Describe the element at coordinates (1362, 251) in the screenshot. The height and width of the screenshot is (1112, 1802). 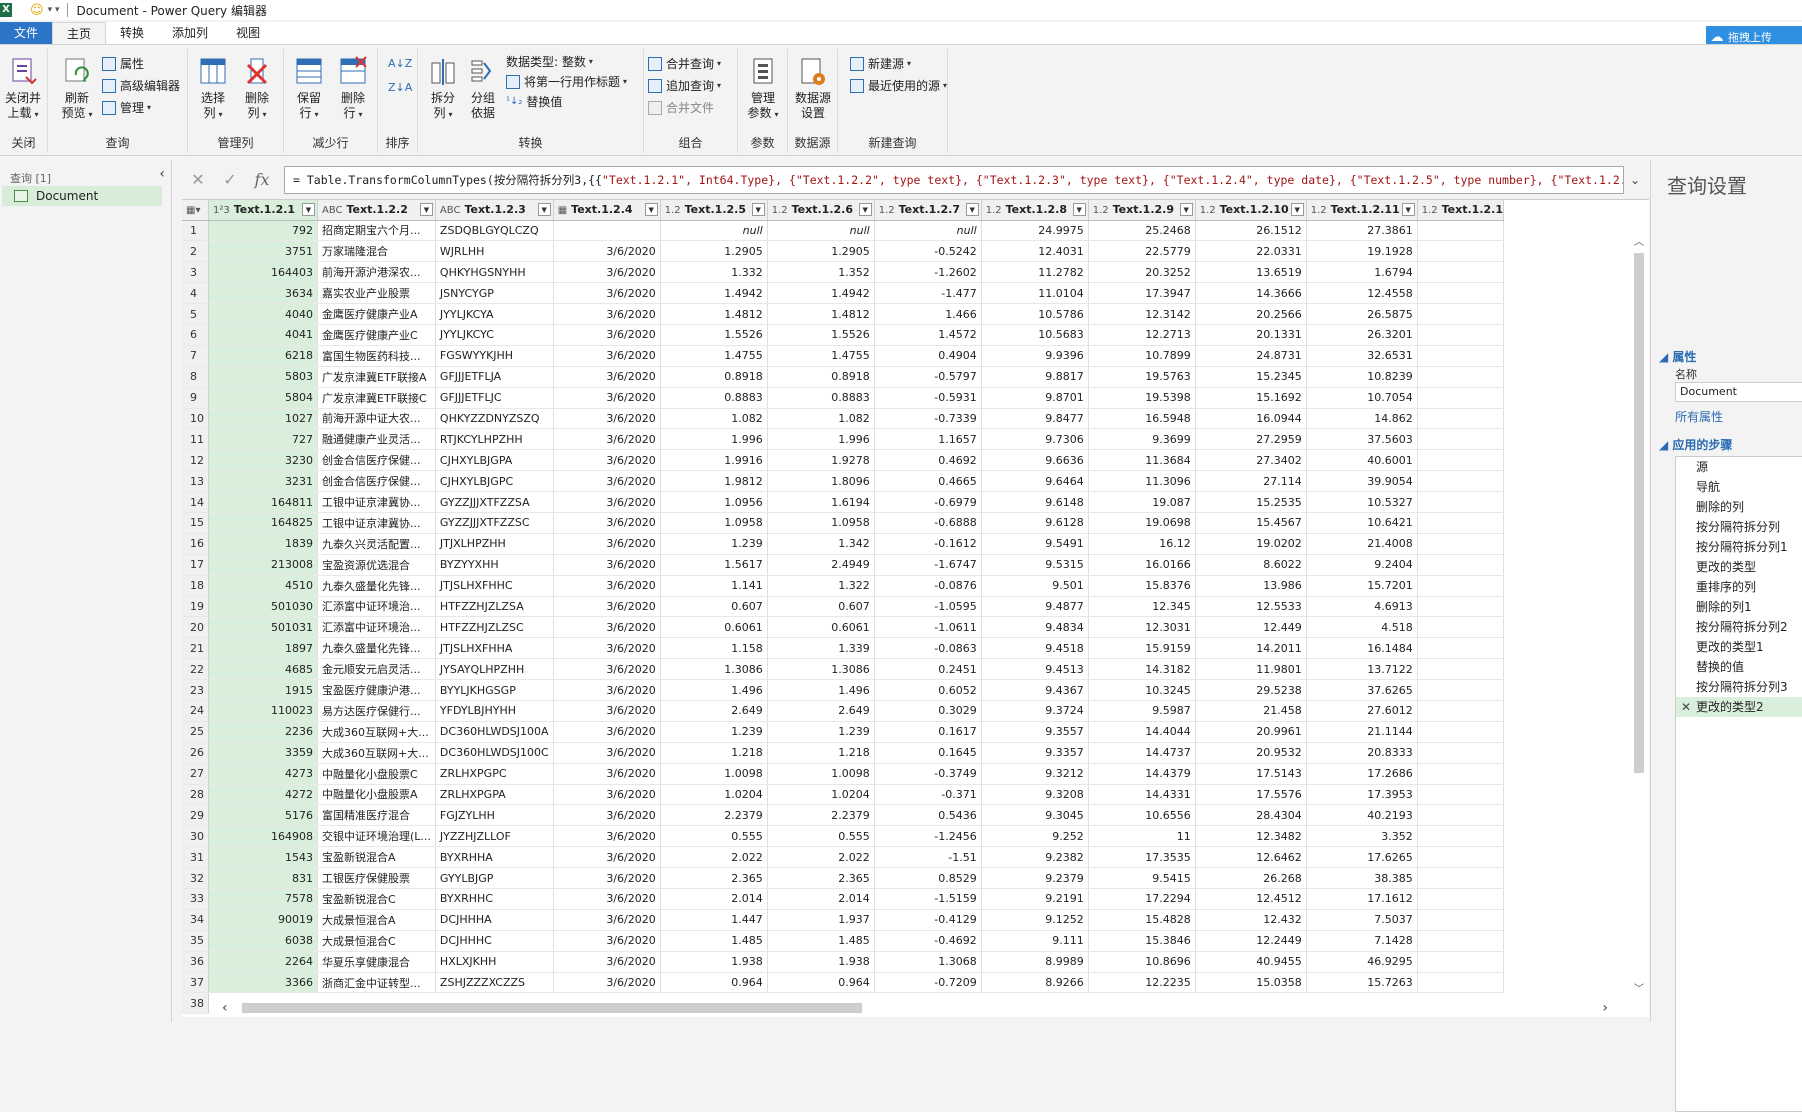
I see `table-cell: 19.1928` at that location.